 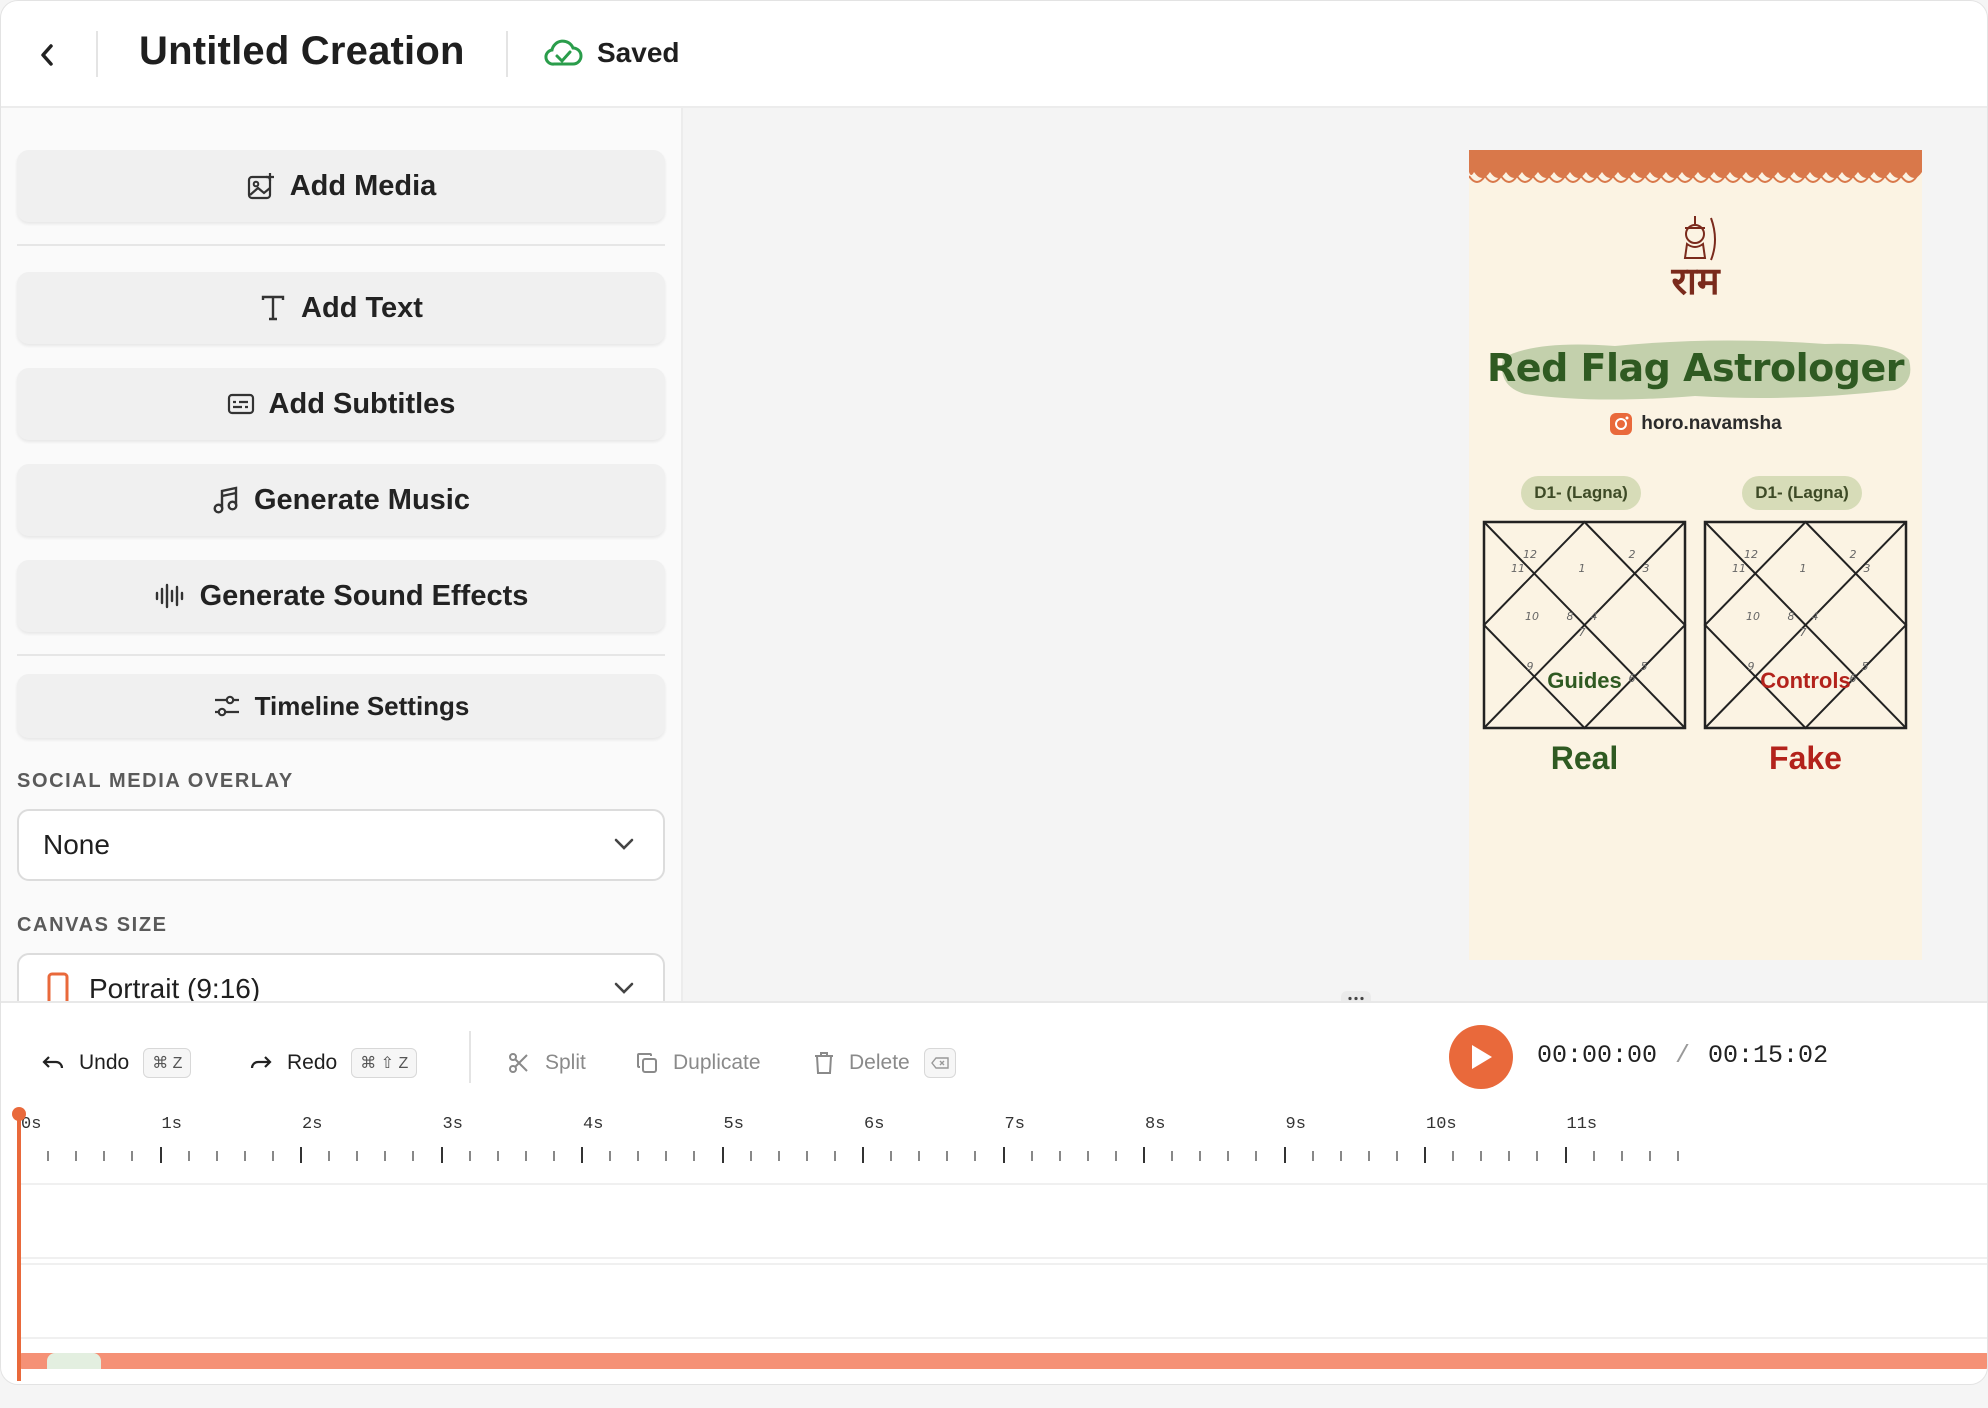 What do you see at coordinates (225, 500) in the screenshot?
I see `music-note-icon` at bounding box center [225, 500].